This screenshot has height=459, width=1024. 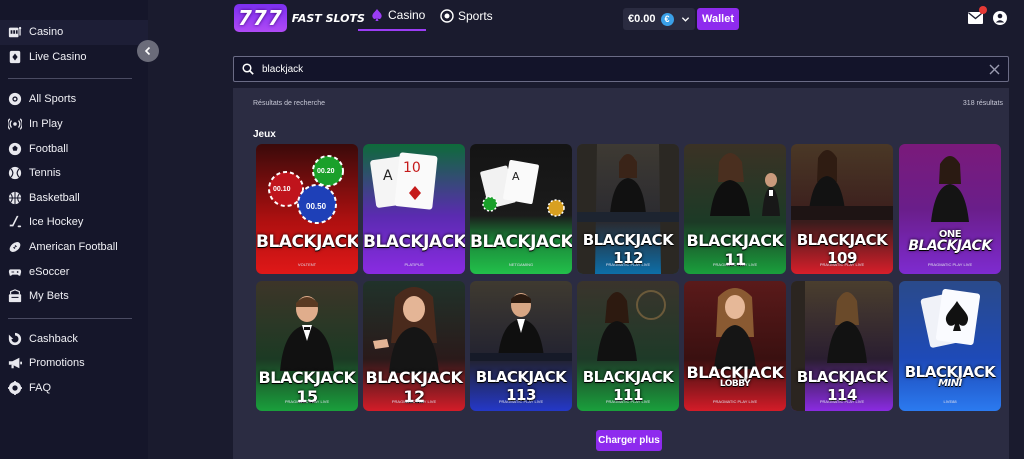 I want to click on card-artwork: A, so click(x=521, y=209).